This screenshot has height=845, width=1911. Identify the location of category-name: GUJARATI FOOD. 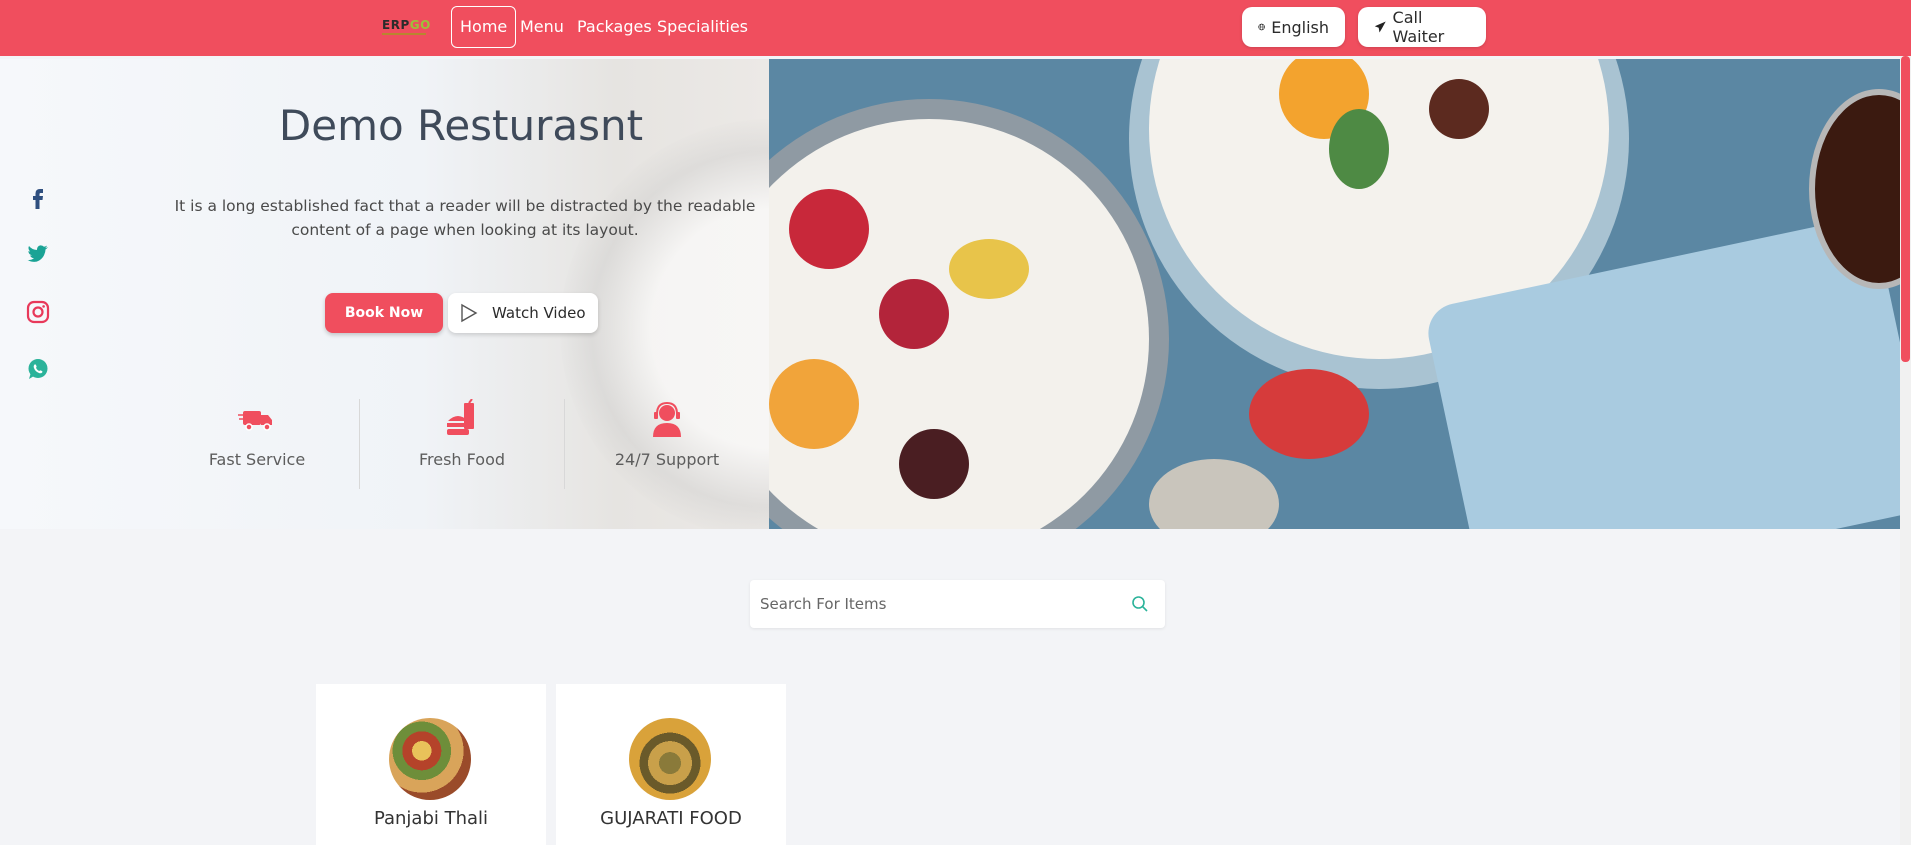
(671, 818).